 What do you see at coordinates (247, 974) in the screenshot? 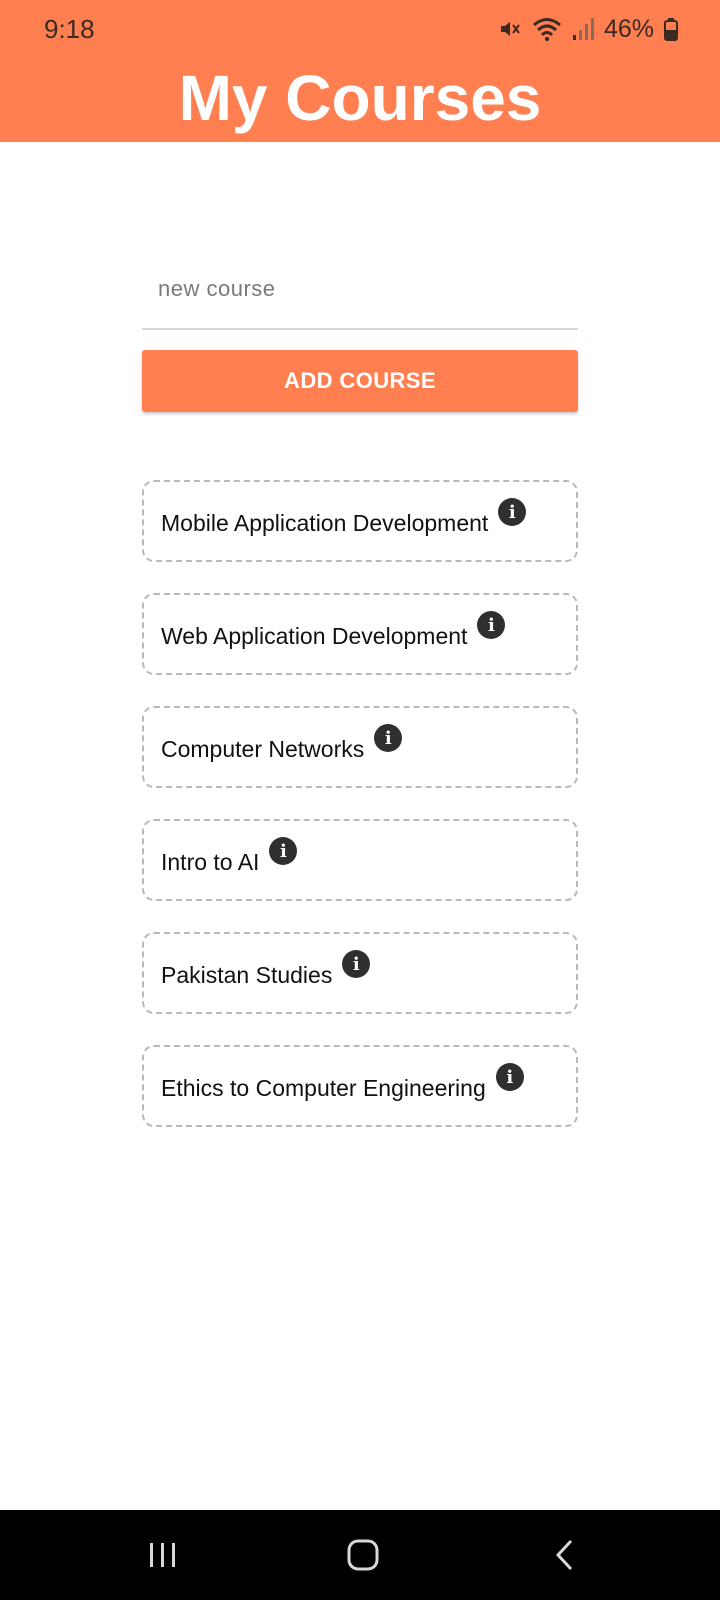
I see `course-name: Pakistan Studies` at bounding box center [247, 974].